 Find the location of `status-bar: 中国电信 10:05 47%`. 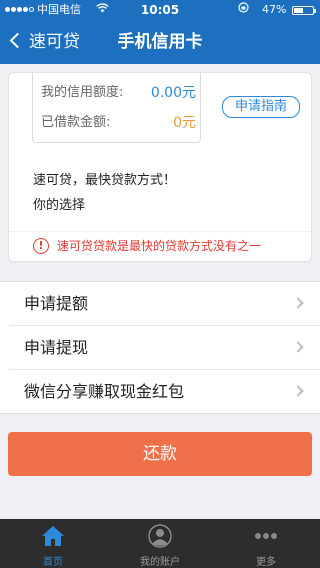

status-bar: 中国电信 10:05 47% is located at coordinates (160, 10).